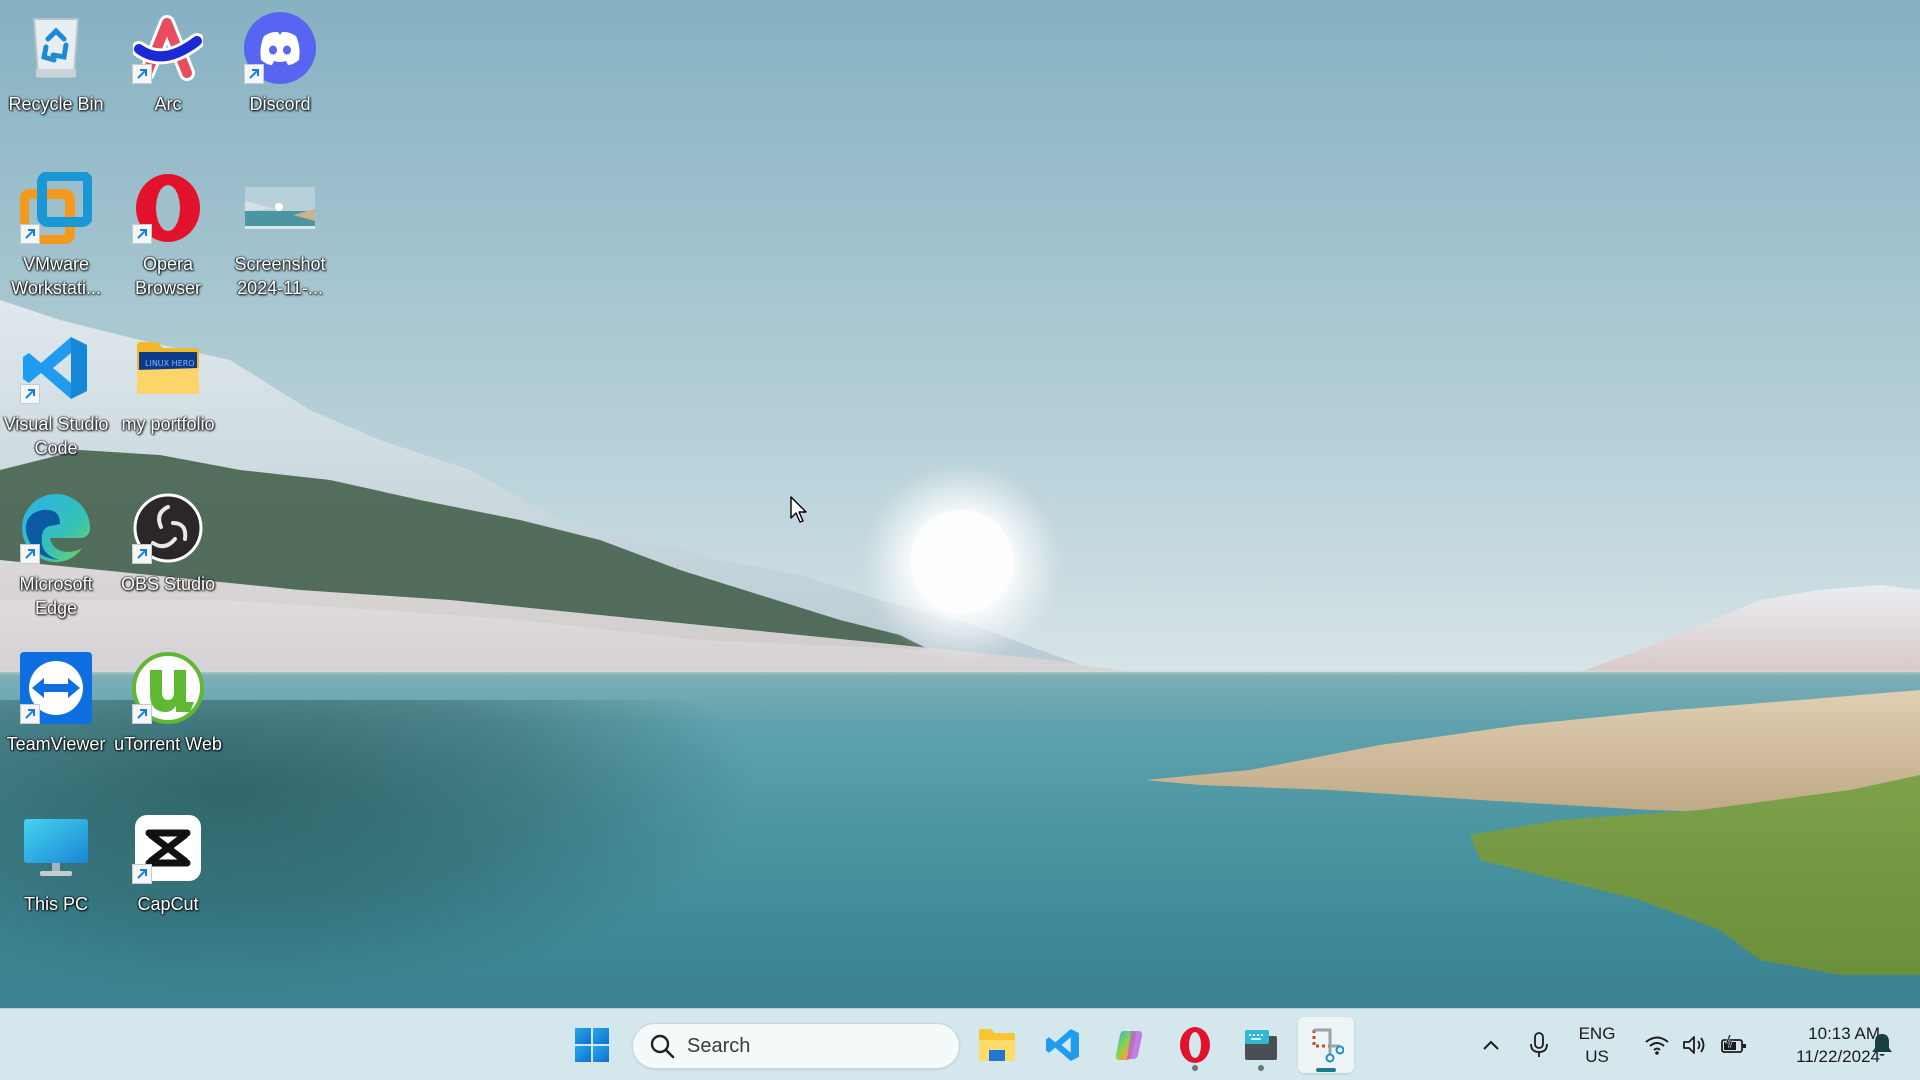  Describe the element at coordinates (168, 904) in the screenshot. I see `desktop-icon-label: CapCut` at that location.